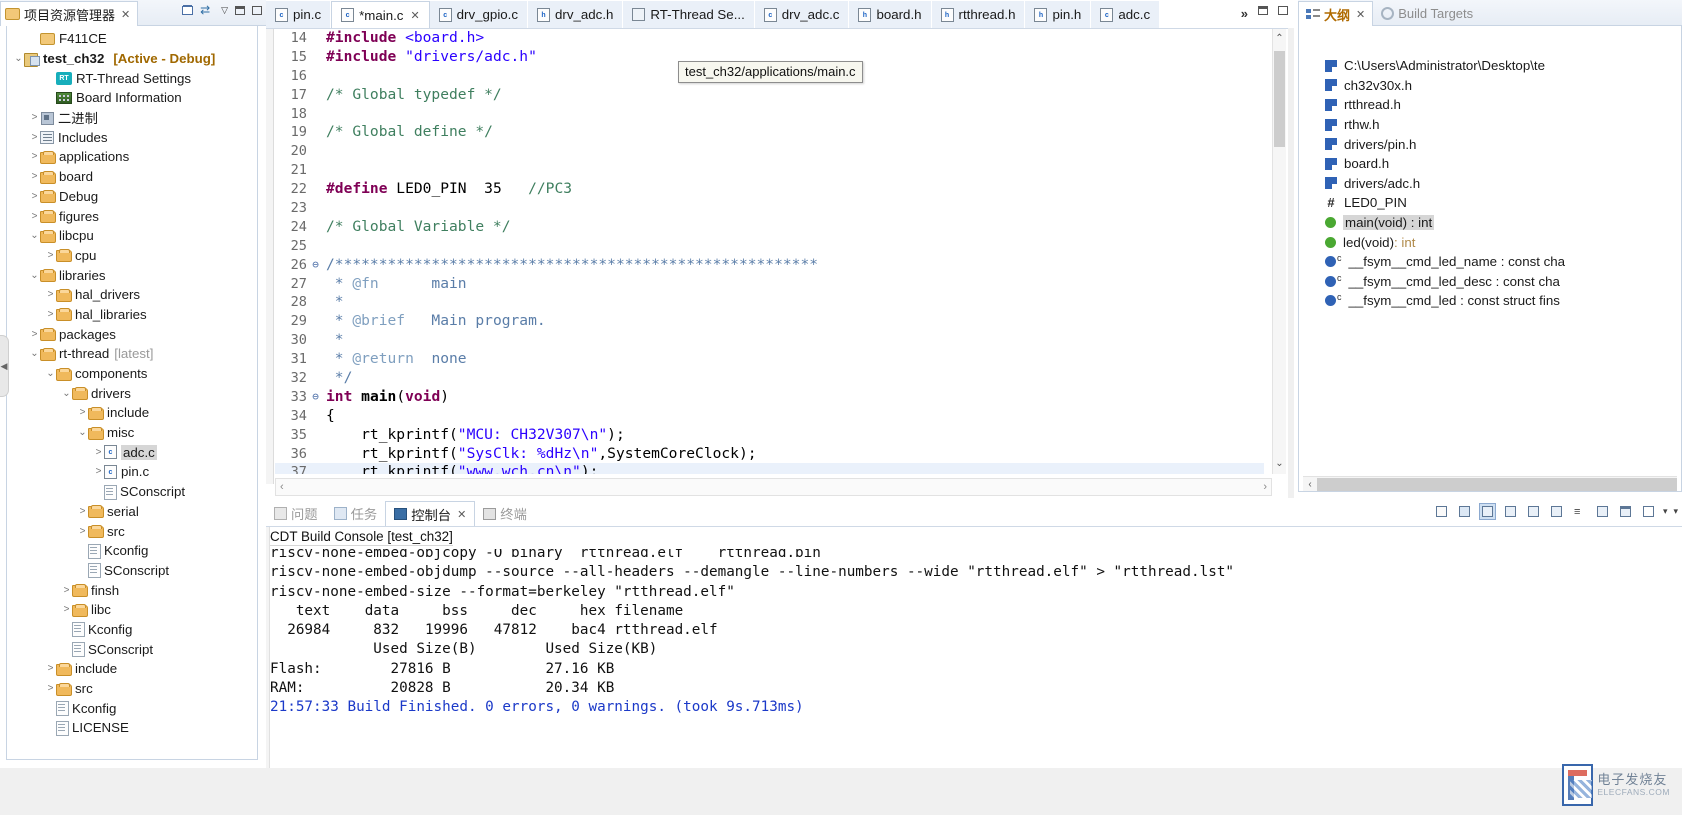 The height and width of the screenshot is (815, 1682). What do you see at coordinates (1490, 164) in the screenshot?
I see `outline-item: board.h` at bounding box center [1490, 164].